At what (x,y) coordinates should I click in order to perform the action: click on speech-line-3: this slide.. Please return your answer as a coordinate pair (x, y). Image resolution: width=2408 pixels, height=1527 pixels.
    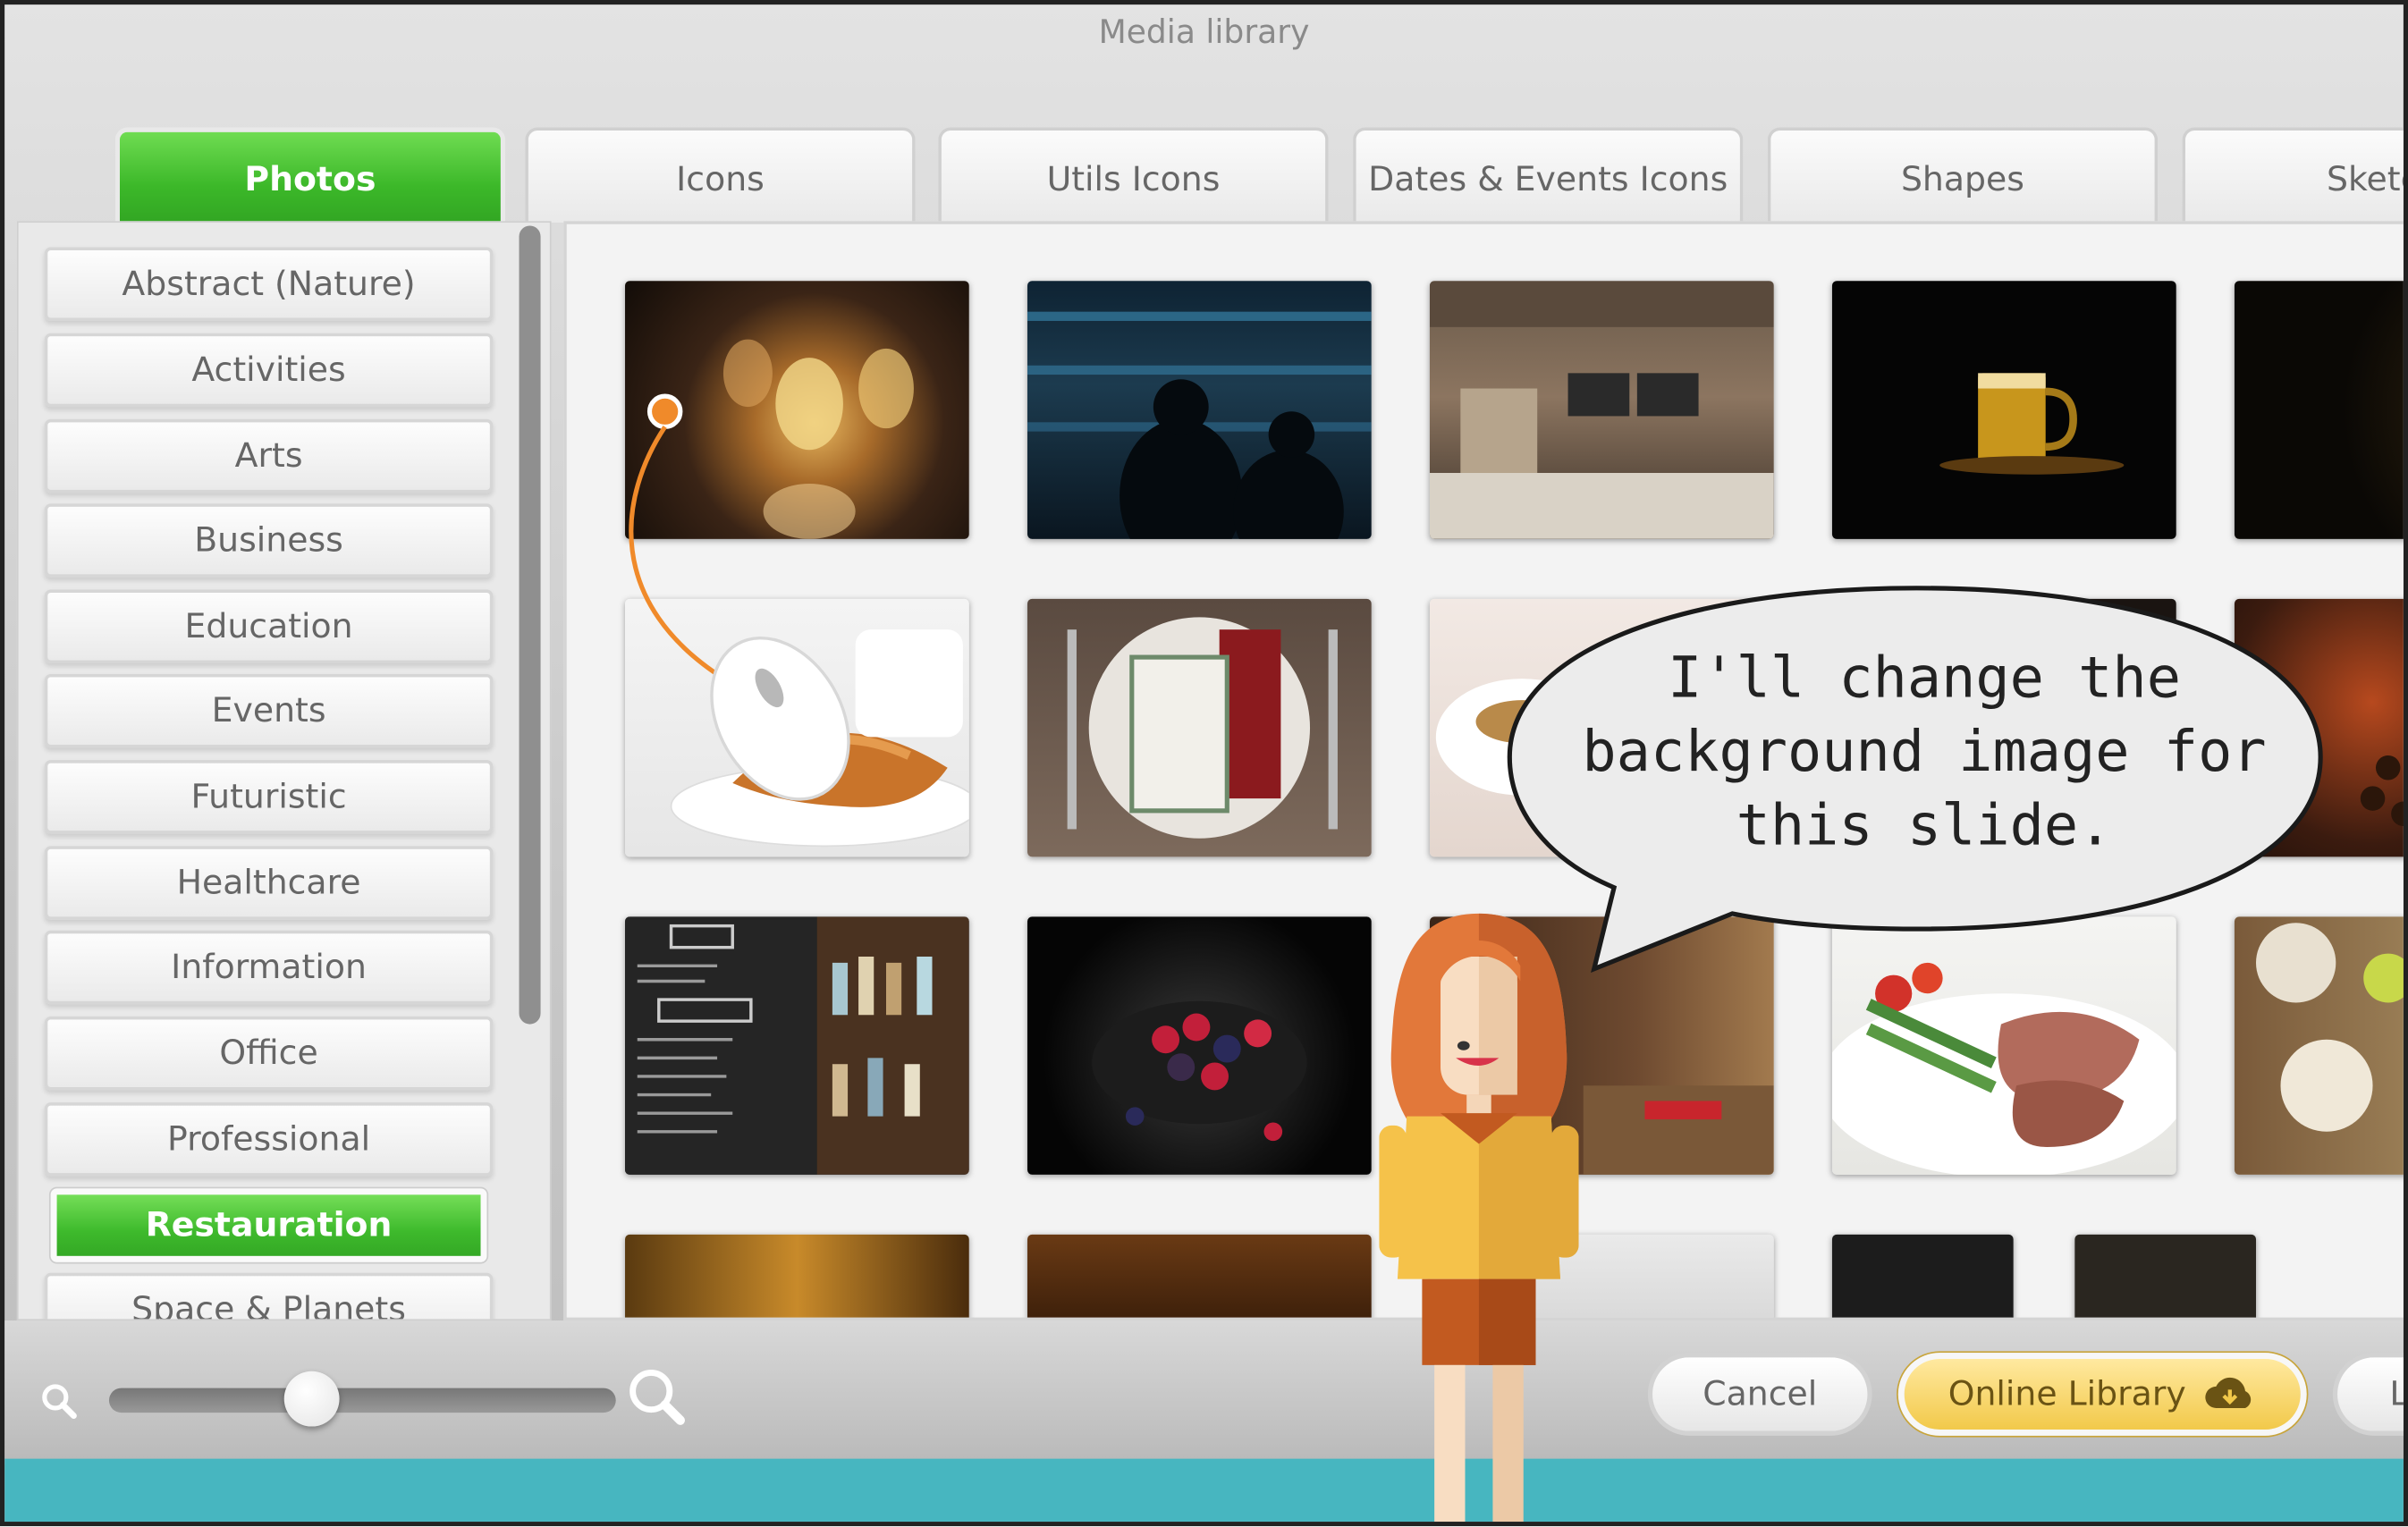
    Looking at the image, I should click on (1924, 826).